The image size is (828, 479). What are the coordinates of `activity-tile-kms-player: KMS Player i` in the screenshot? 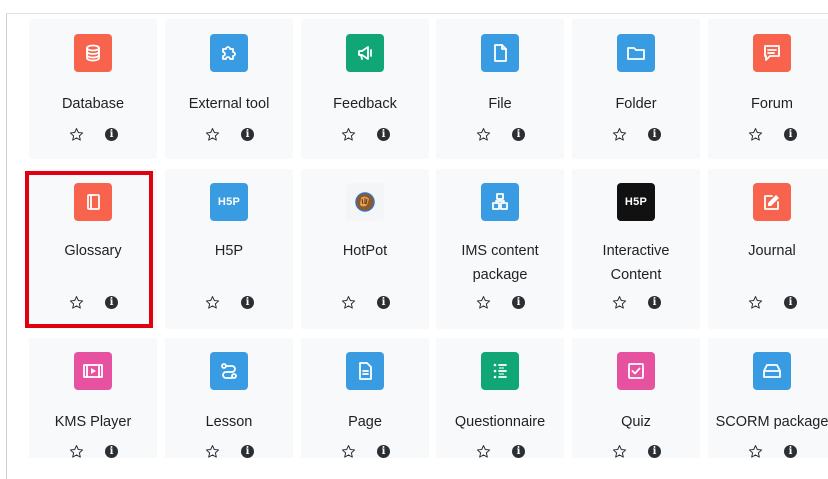 It's located at (93, 398).